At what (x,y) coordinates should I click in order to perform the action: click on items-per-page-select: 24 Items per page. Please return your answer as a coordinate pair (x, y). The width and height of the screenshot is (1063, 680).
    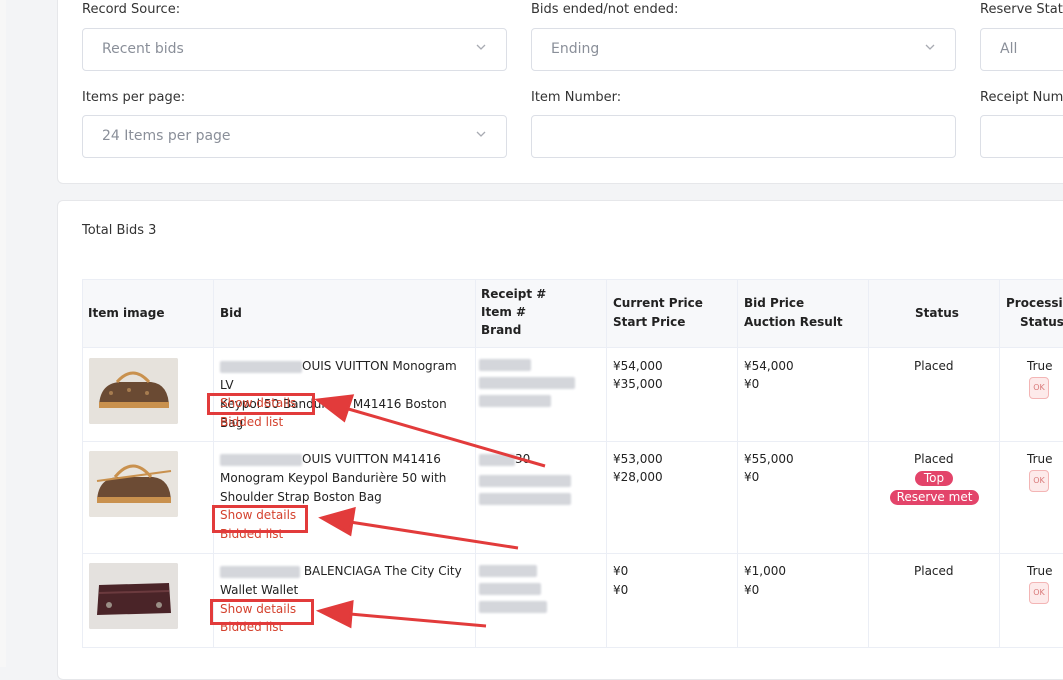
    Looking at the image, I should click on (294, 136).